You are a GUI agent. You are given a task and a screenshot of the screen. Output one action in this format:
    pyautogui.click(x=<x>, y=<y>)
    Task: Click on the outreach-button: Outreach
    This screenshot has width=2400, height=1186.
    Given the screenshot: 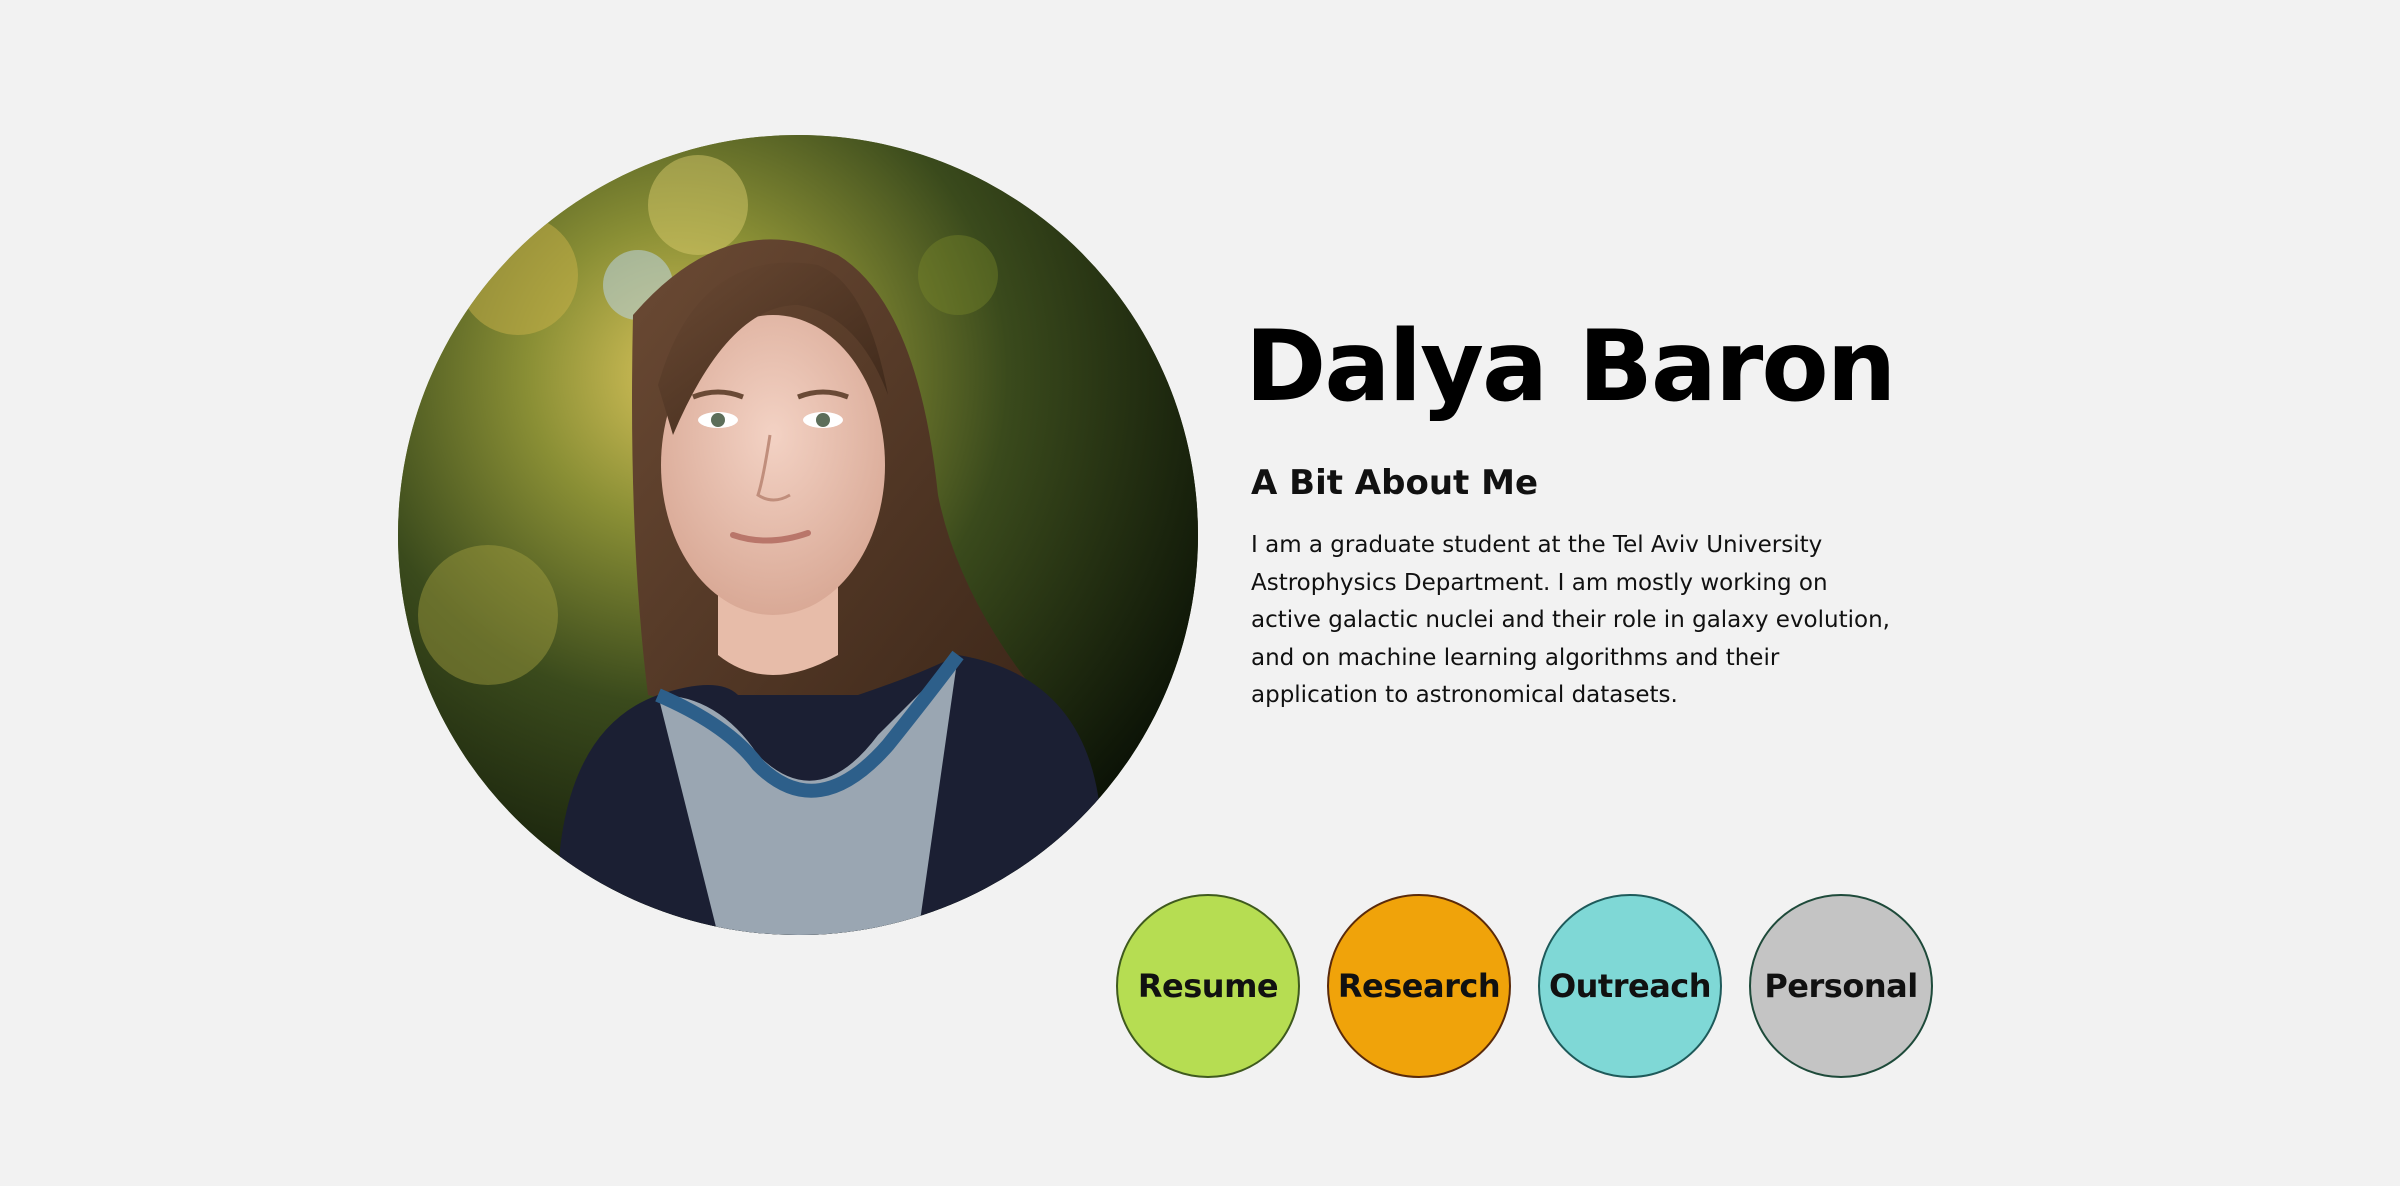 What is the action you would take?
    pyautogui.click(x=1630, y=986)
    